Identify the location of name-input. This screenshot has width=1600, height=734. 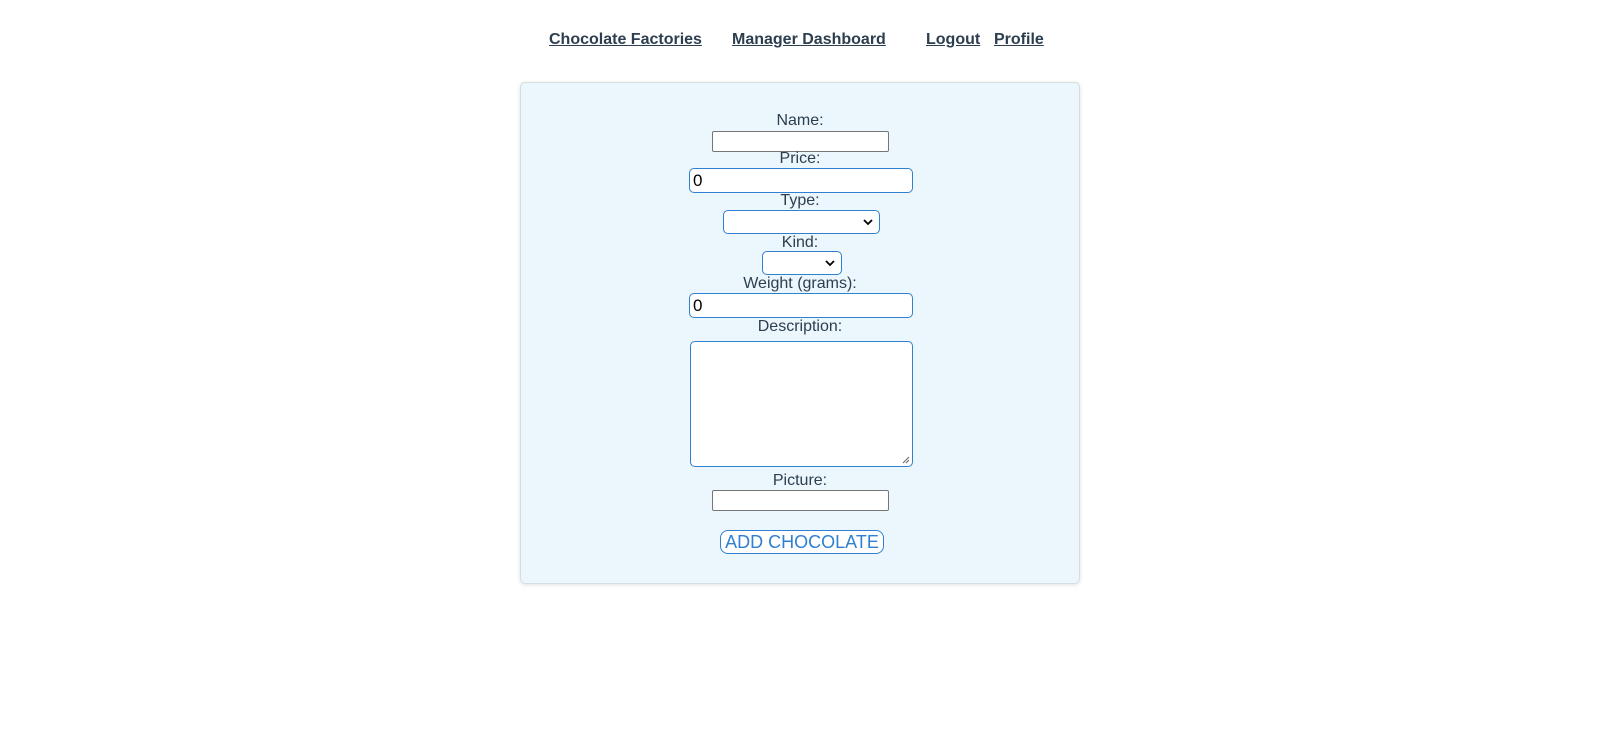
(800, 141).